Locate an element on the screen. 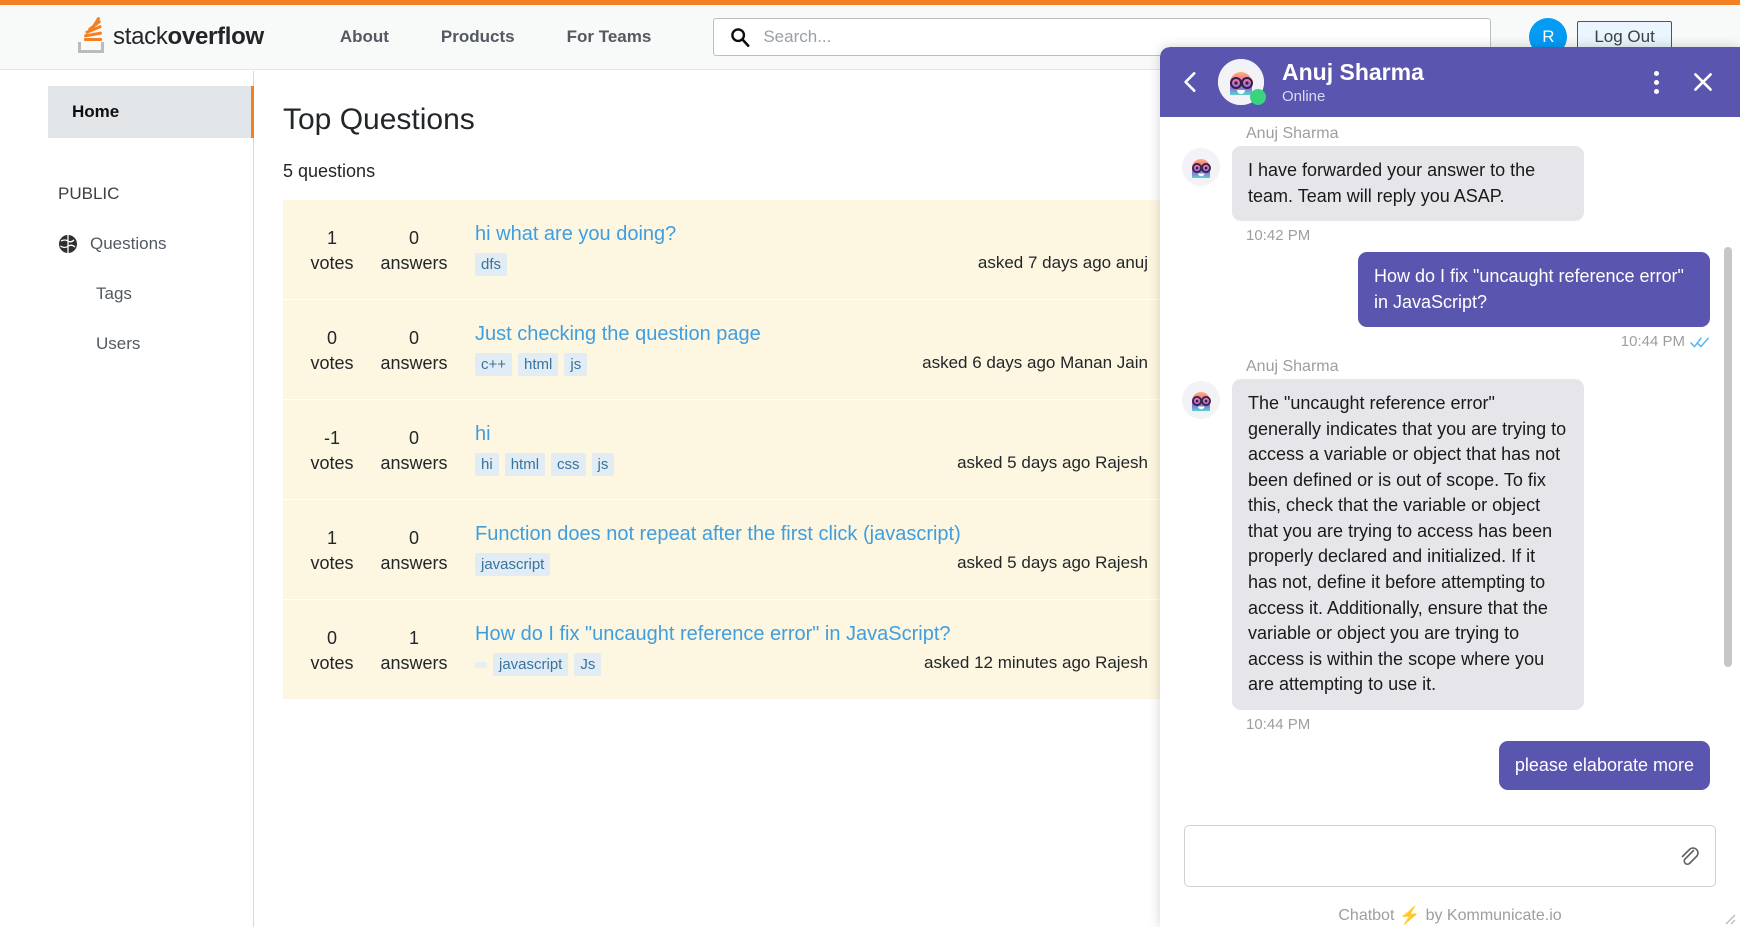 This screenshot has height=927, width=1740. sidebar: Home PUBLIC Questions Tags Users is located at coordinates (127, 499).